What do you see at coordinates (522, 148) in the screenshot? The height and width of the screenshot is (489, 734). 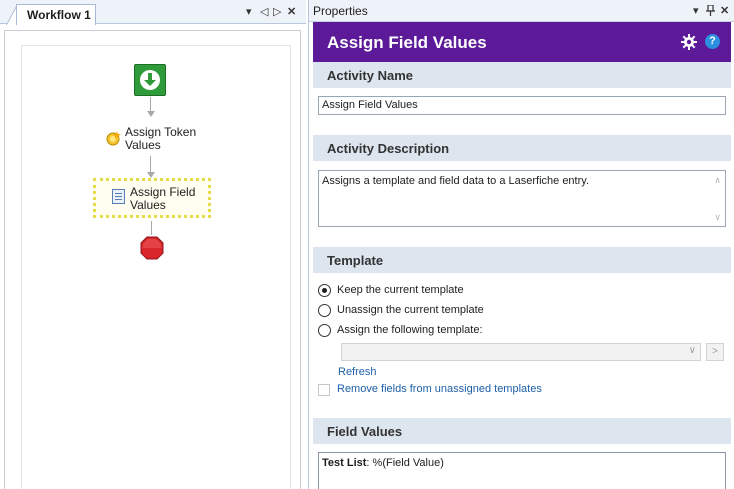 I see `activity-description-heading: Activity Description` at bounding box center [522, 148].